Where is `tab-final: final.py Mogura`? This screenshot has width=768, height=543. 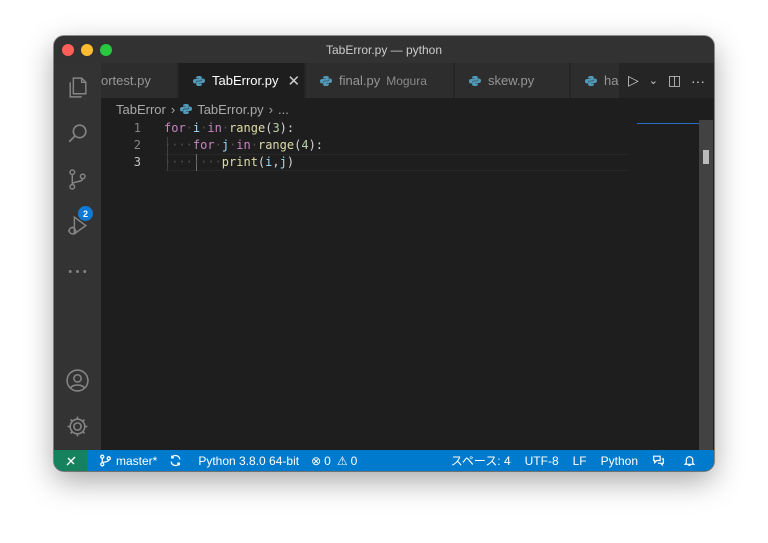 tab-final: final.py Mogura is located at coordinates (380, 80).